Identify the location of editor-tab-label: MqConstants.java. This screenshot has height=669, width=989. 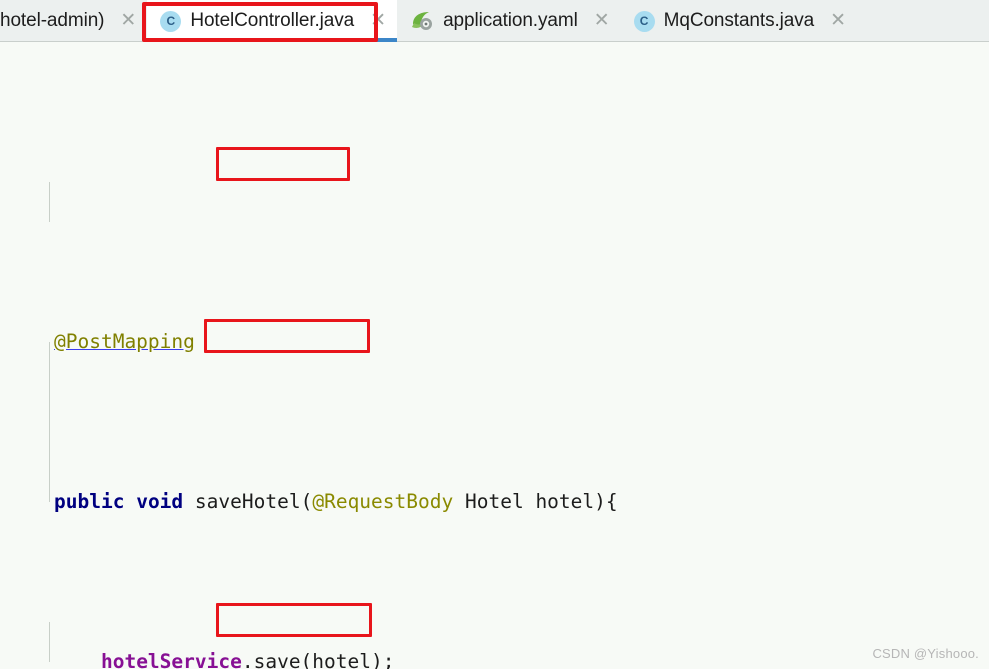
(739, 20).